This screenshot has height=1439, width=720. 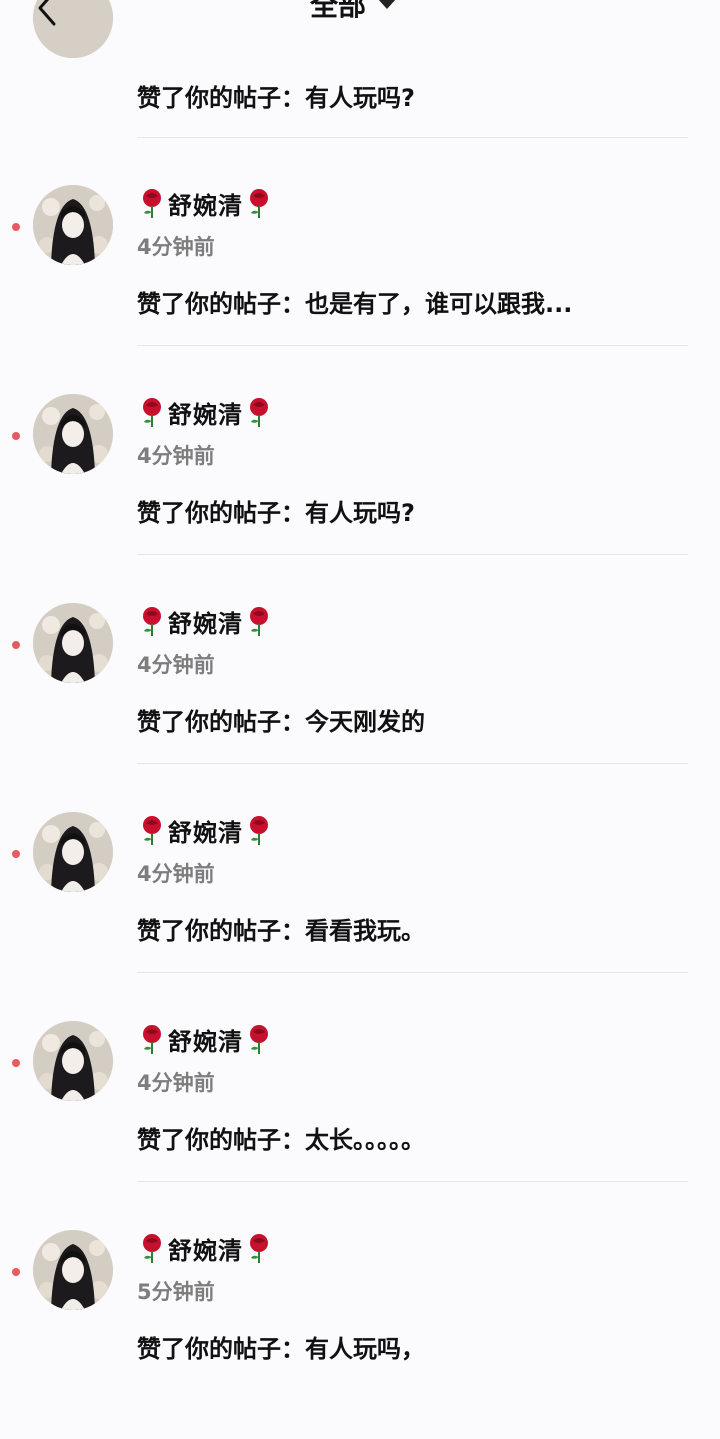 I want to click on notification-item: 舒婉清 4分钟前 赞了你的帖子：今天刚发的, so click(x=360, y=707).